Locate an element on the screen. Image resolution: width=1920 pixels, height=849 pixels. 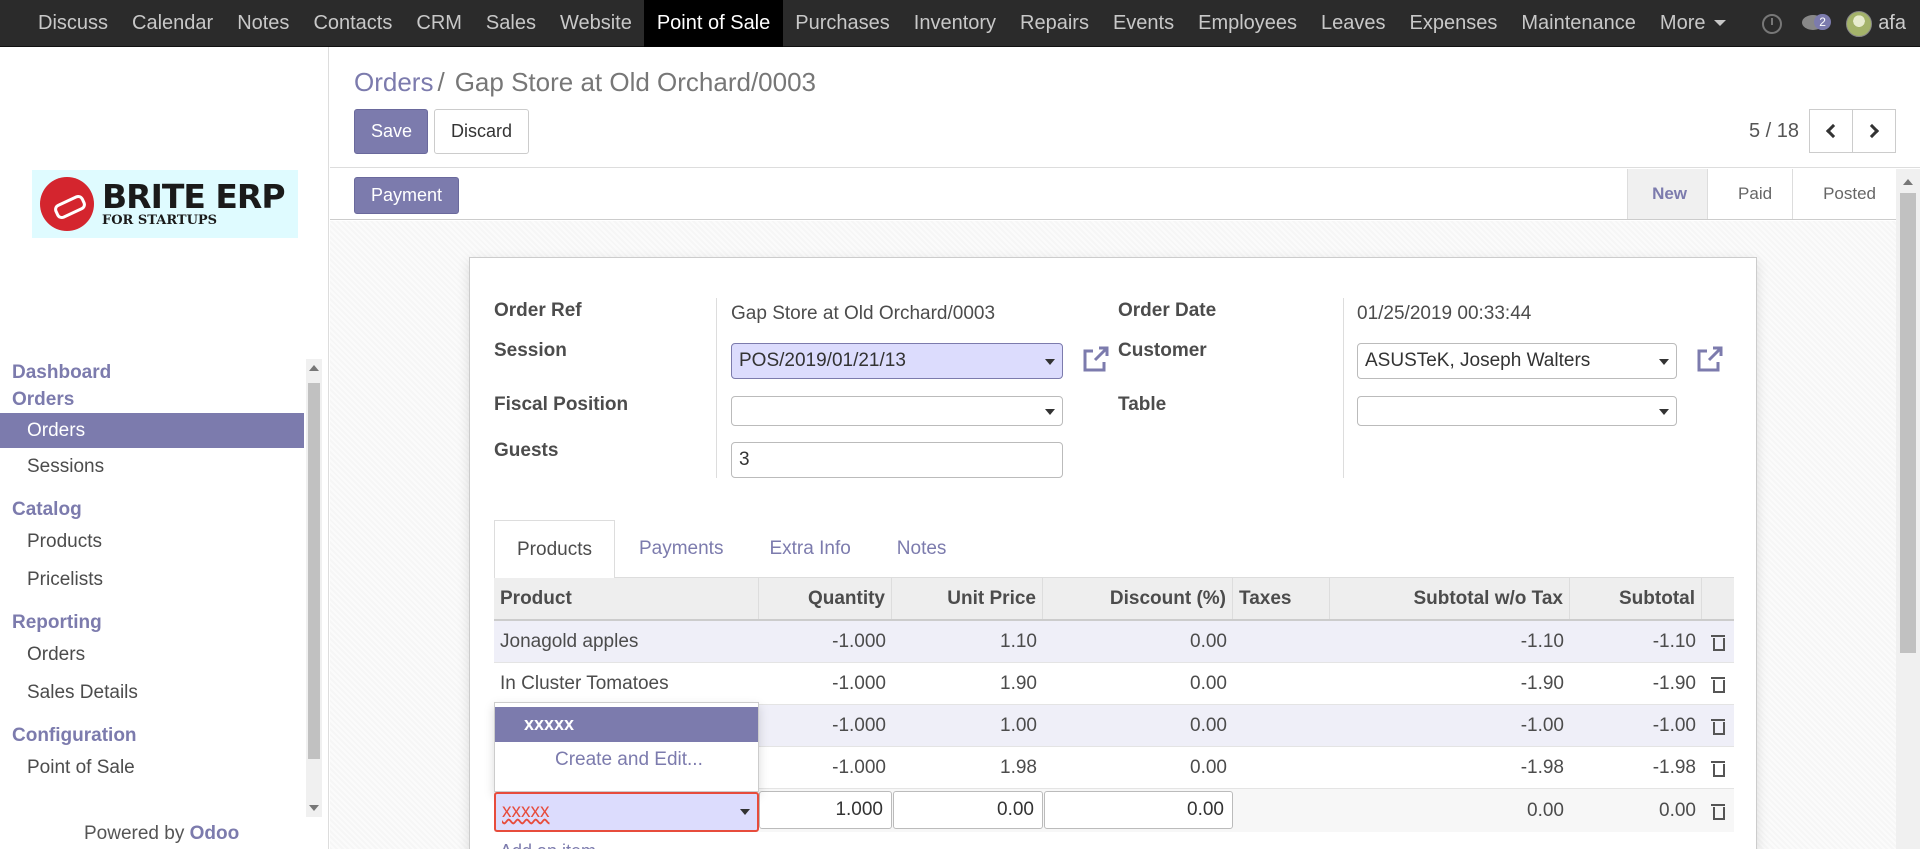
odoo-link: Odoo is located at coordinates (215, 833).